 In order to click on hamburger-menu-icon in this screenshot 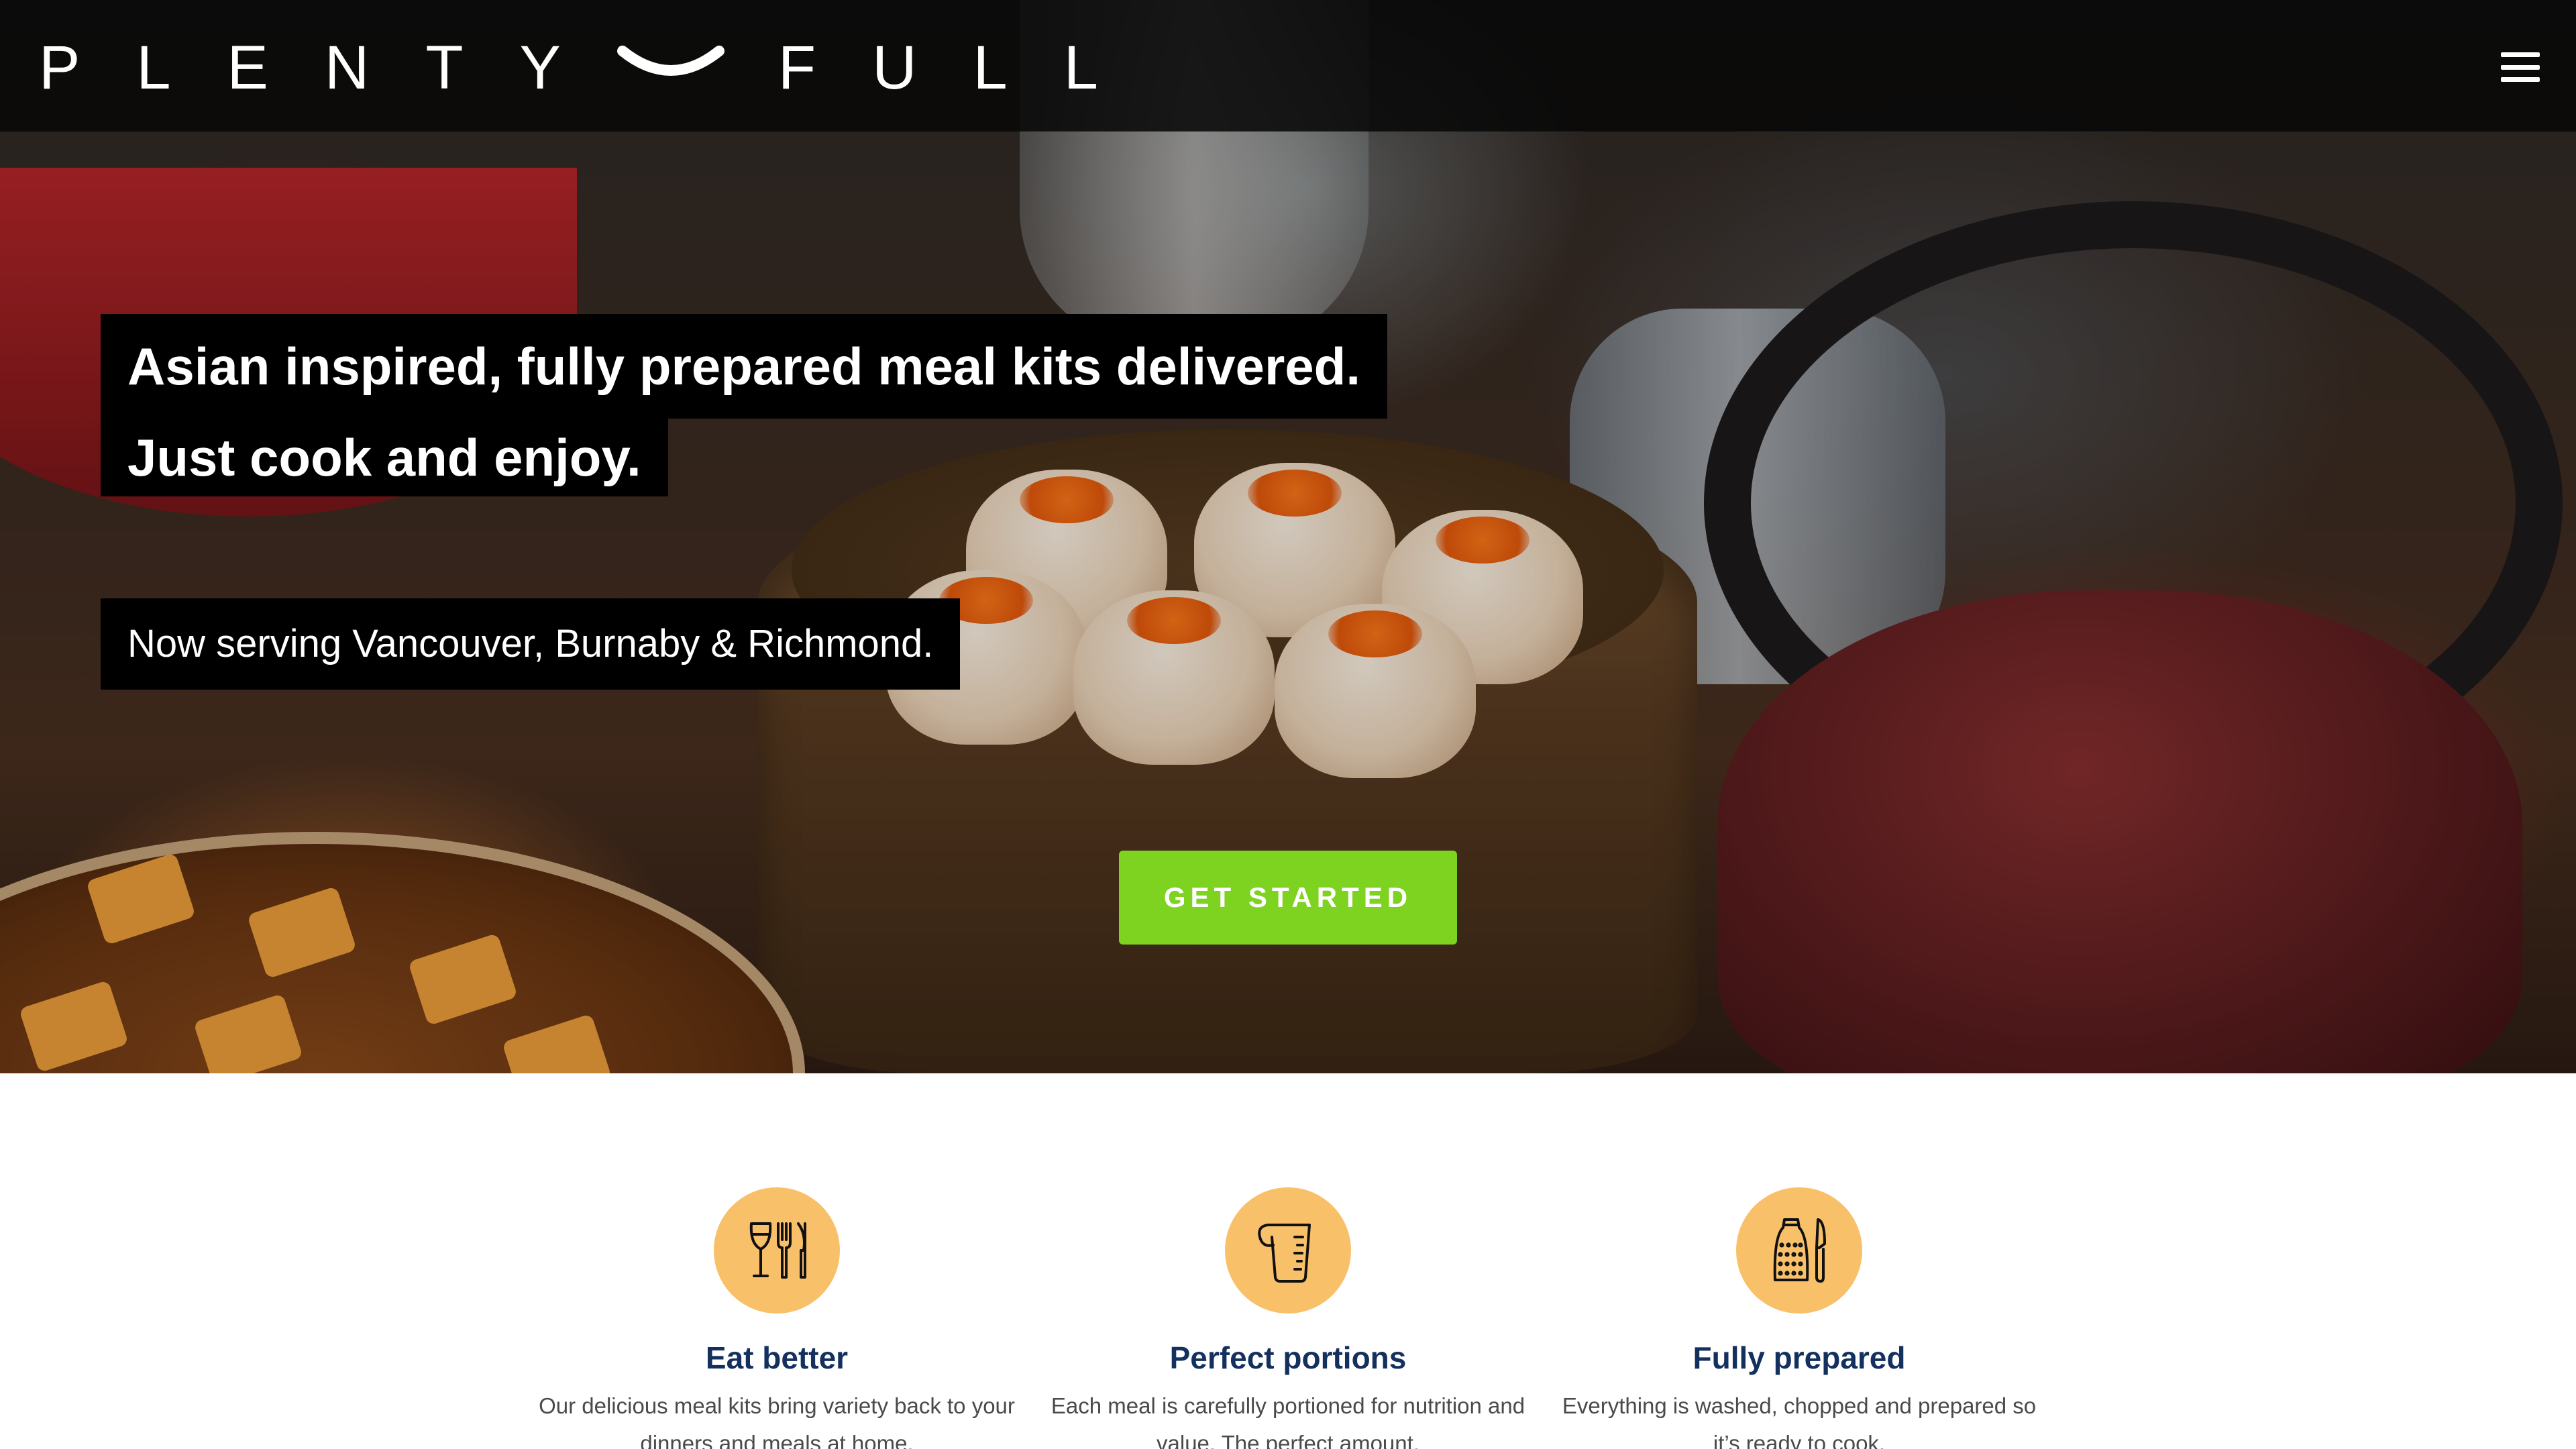, I will do `click(2520, 67)`.